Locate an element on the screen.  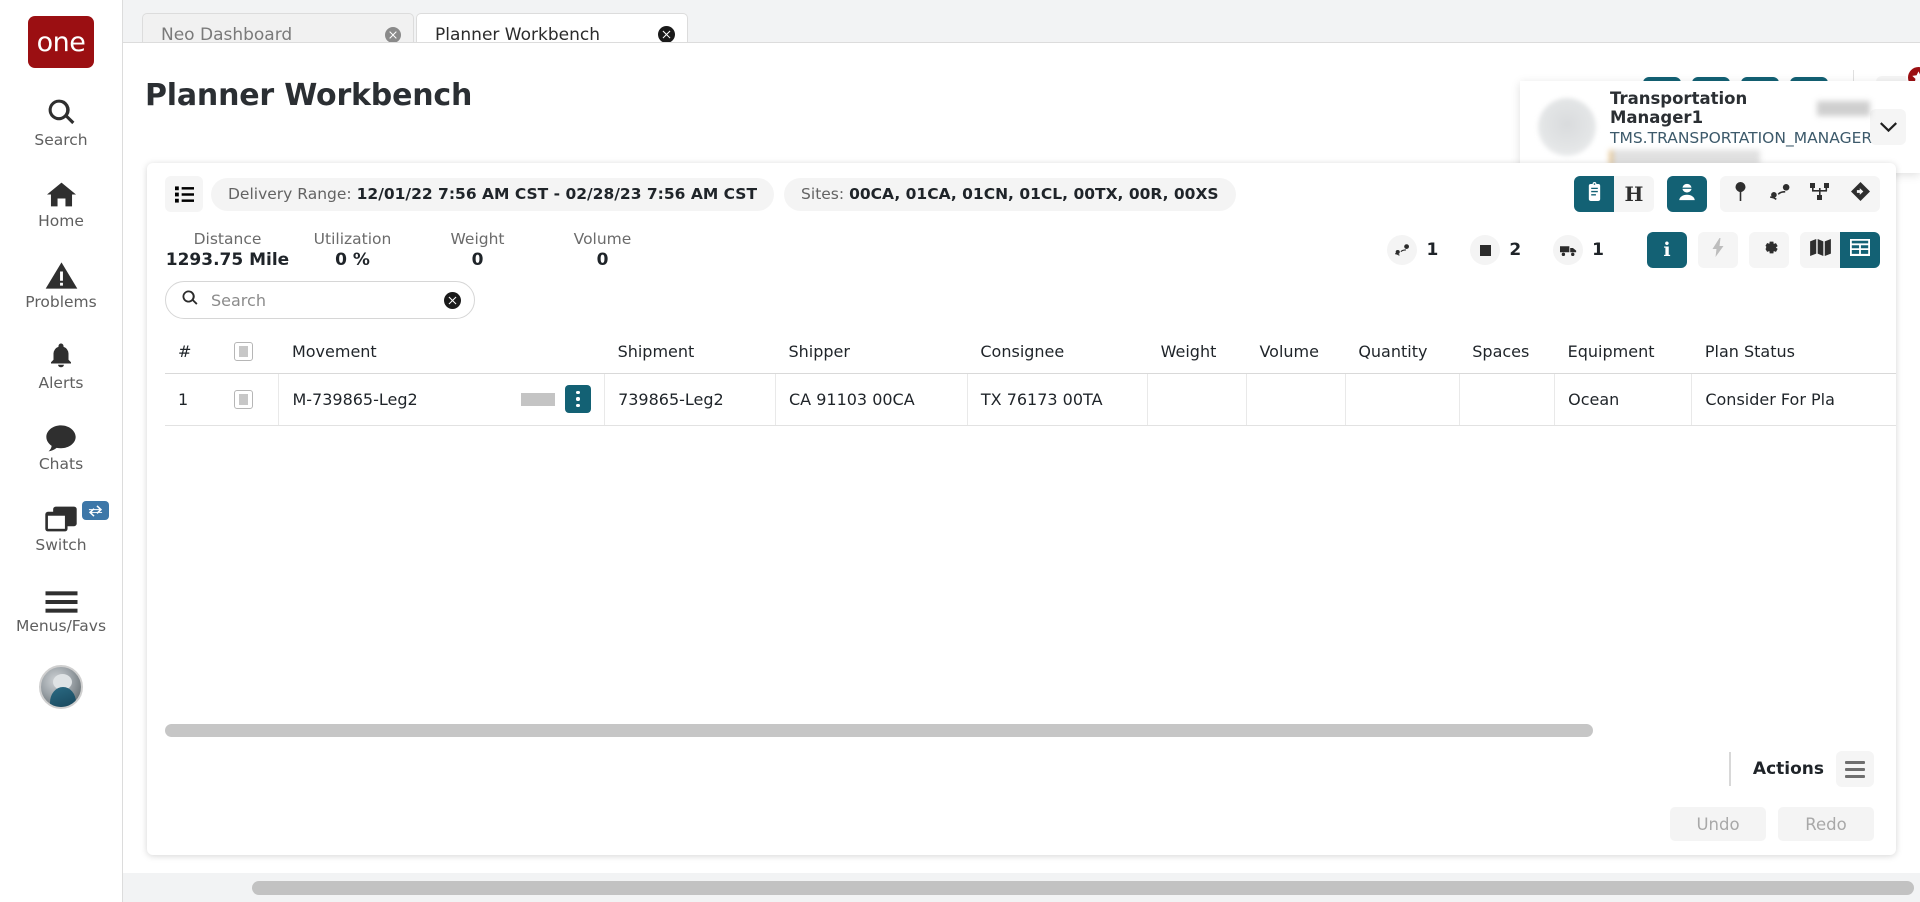
column-header-volume: Volume is located at coordinates (1296, 352).